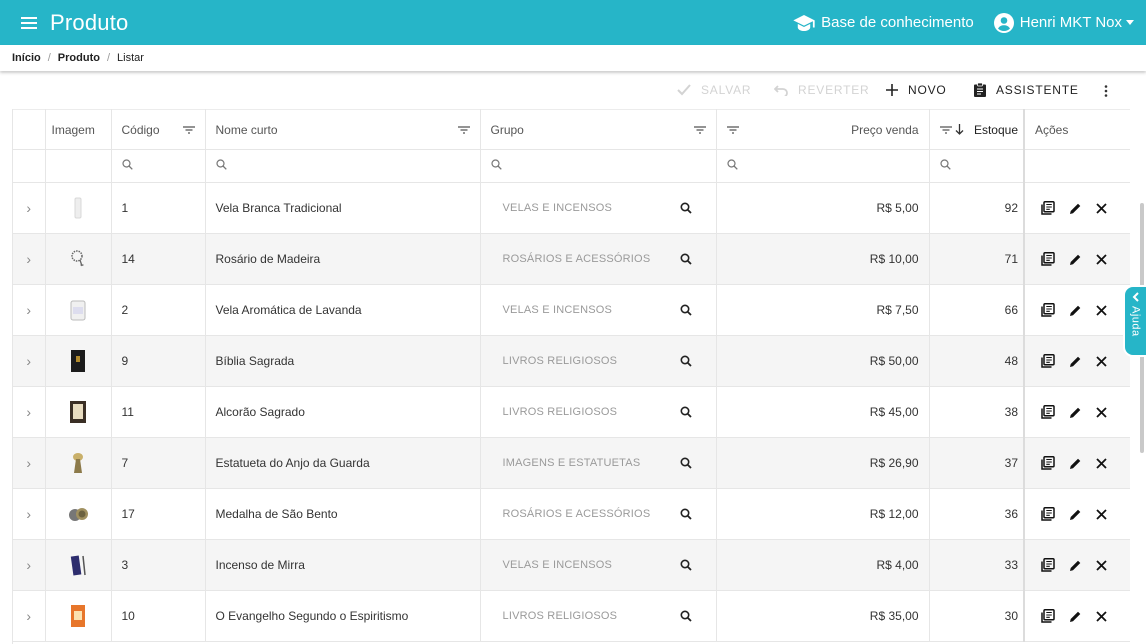 This screenshot has height=644, width=1146. Describe the element at coordinates (883, 22) in the screenshot. I see `knowledge-base-link: Base de conhecimento` at that location.